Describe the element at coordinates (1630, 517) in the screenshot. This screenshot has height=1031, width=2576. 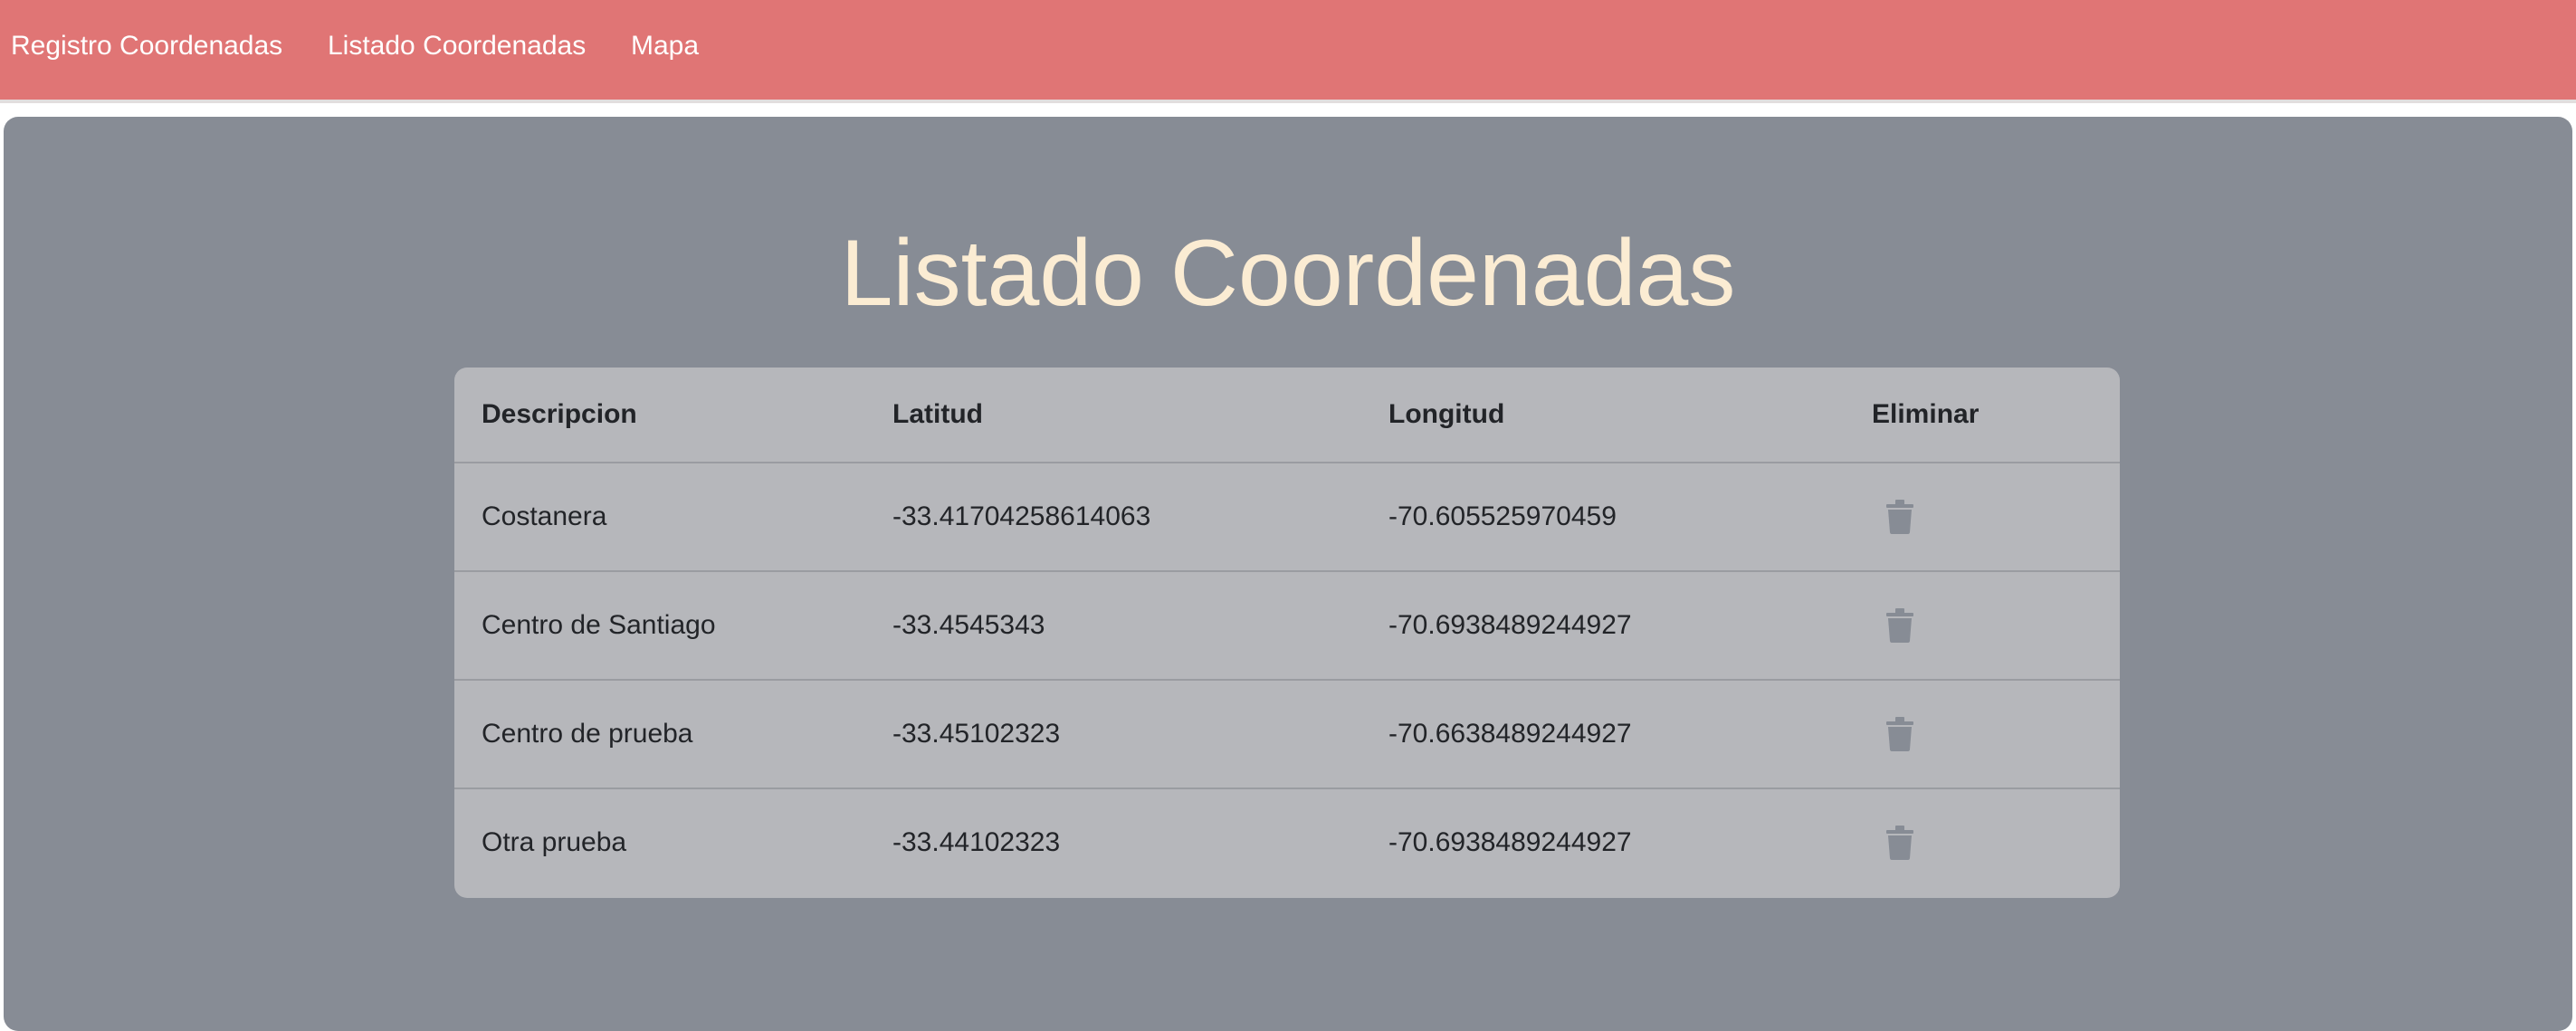
I see `cell-longitud: -70.605525970459` at that location.